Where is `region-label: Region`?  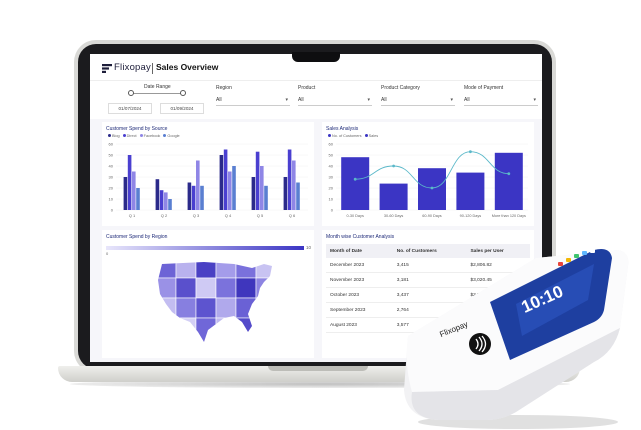 region-label: Region is located at coordinates (224, 88).